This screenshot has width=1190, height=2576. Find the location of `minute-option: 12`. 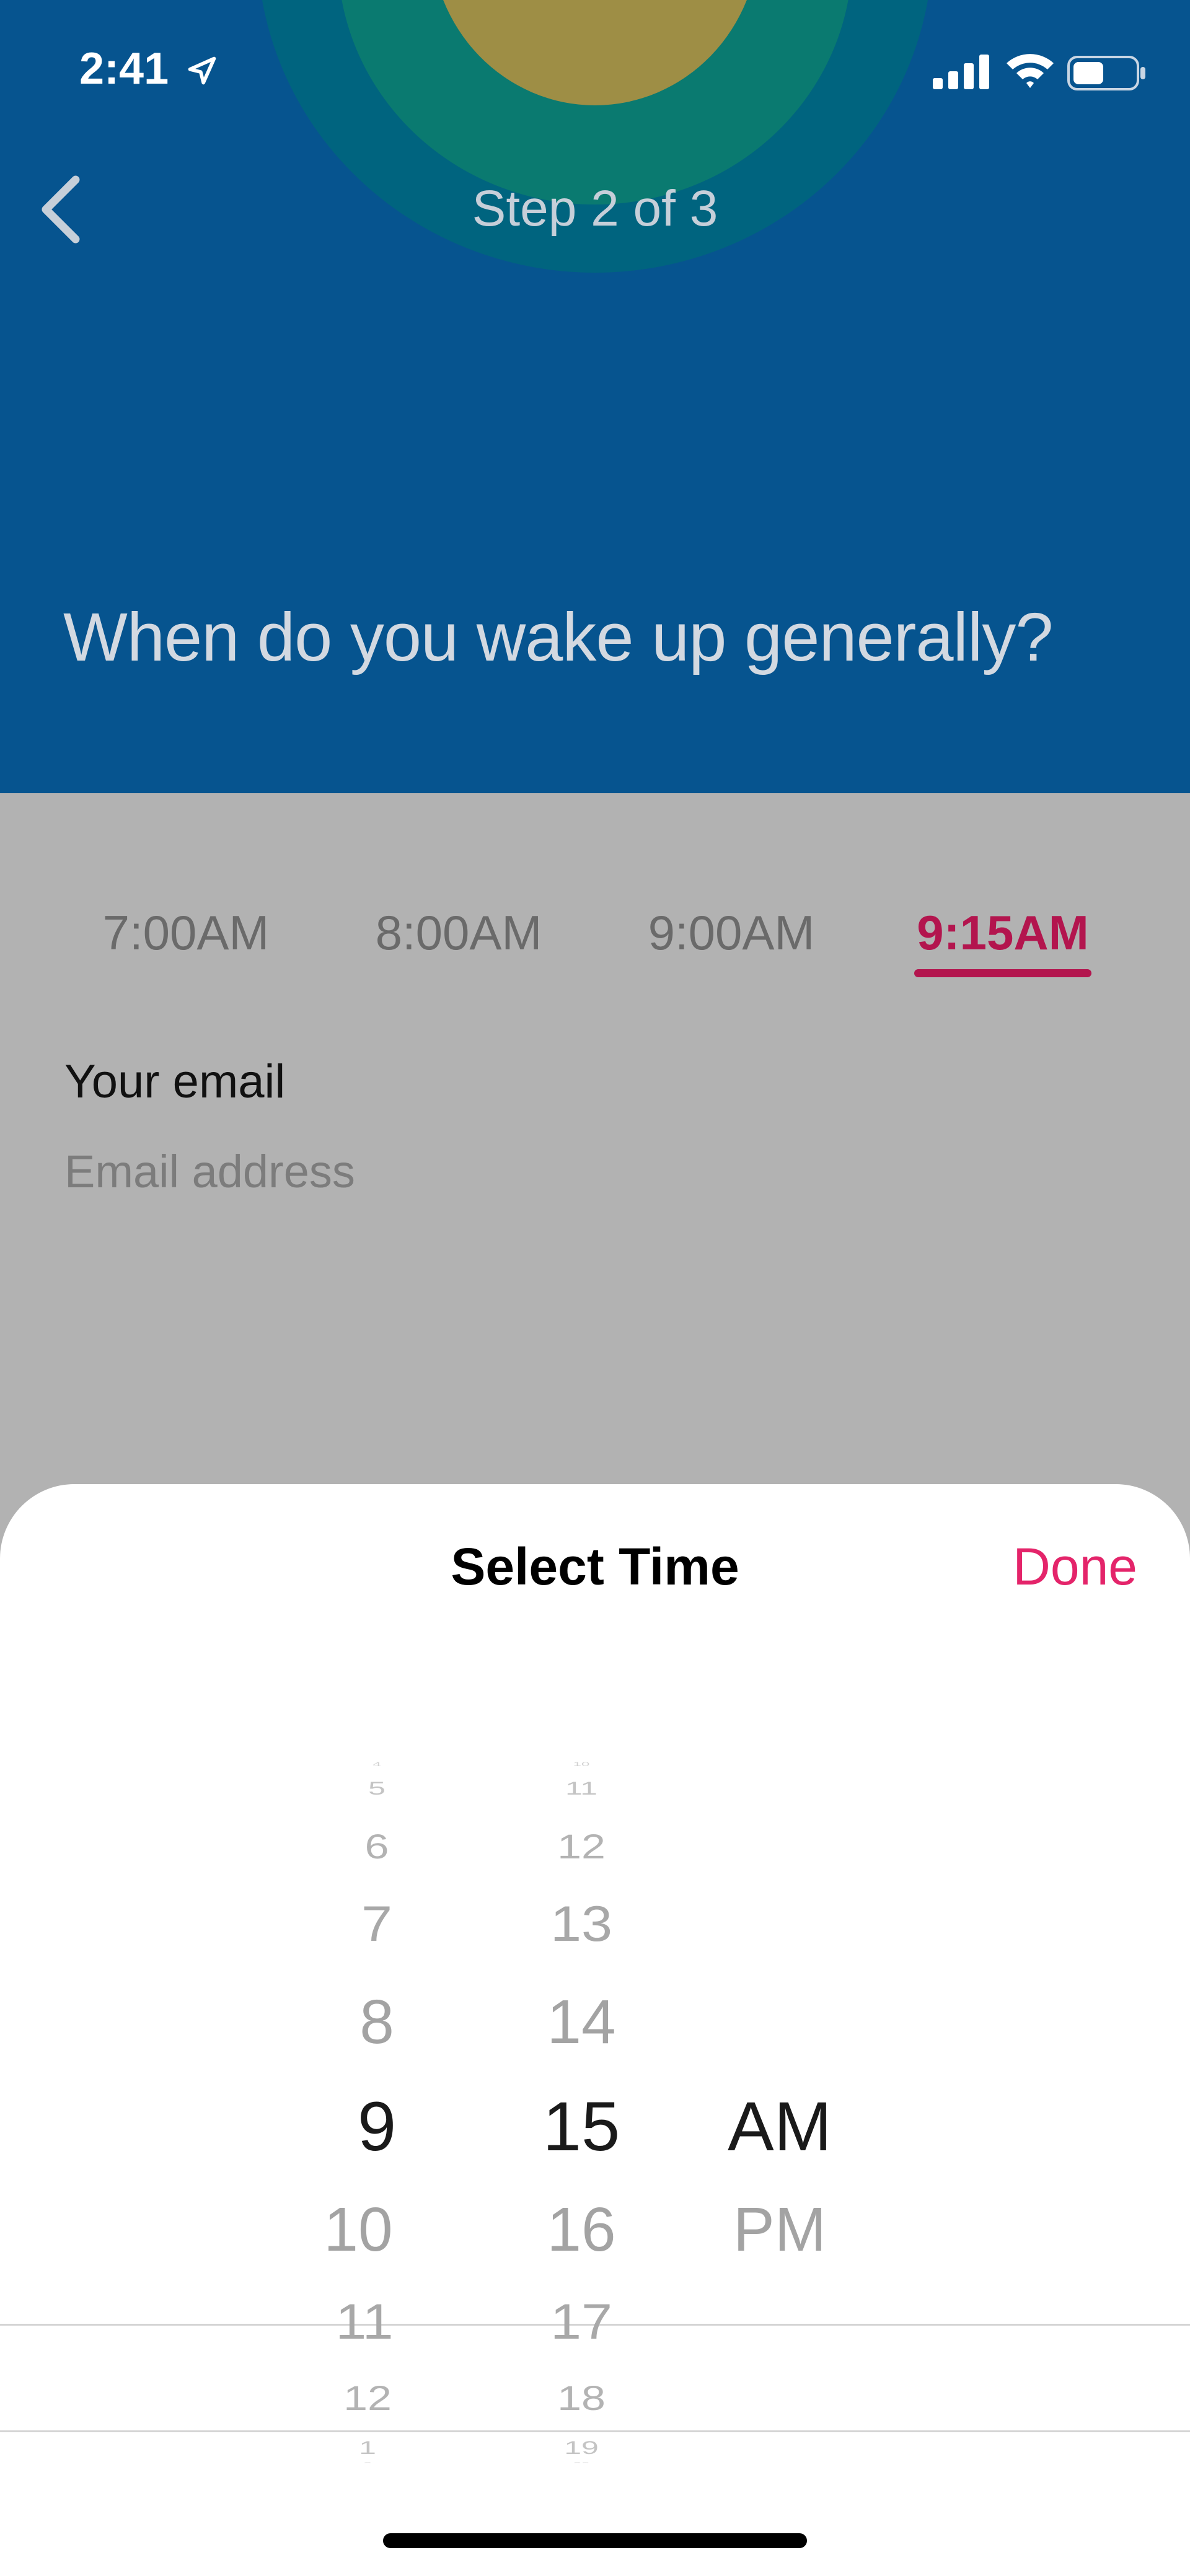

minute-option: 12 is located at coordinates (581, 1847).